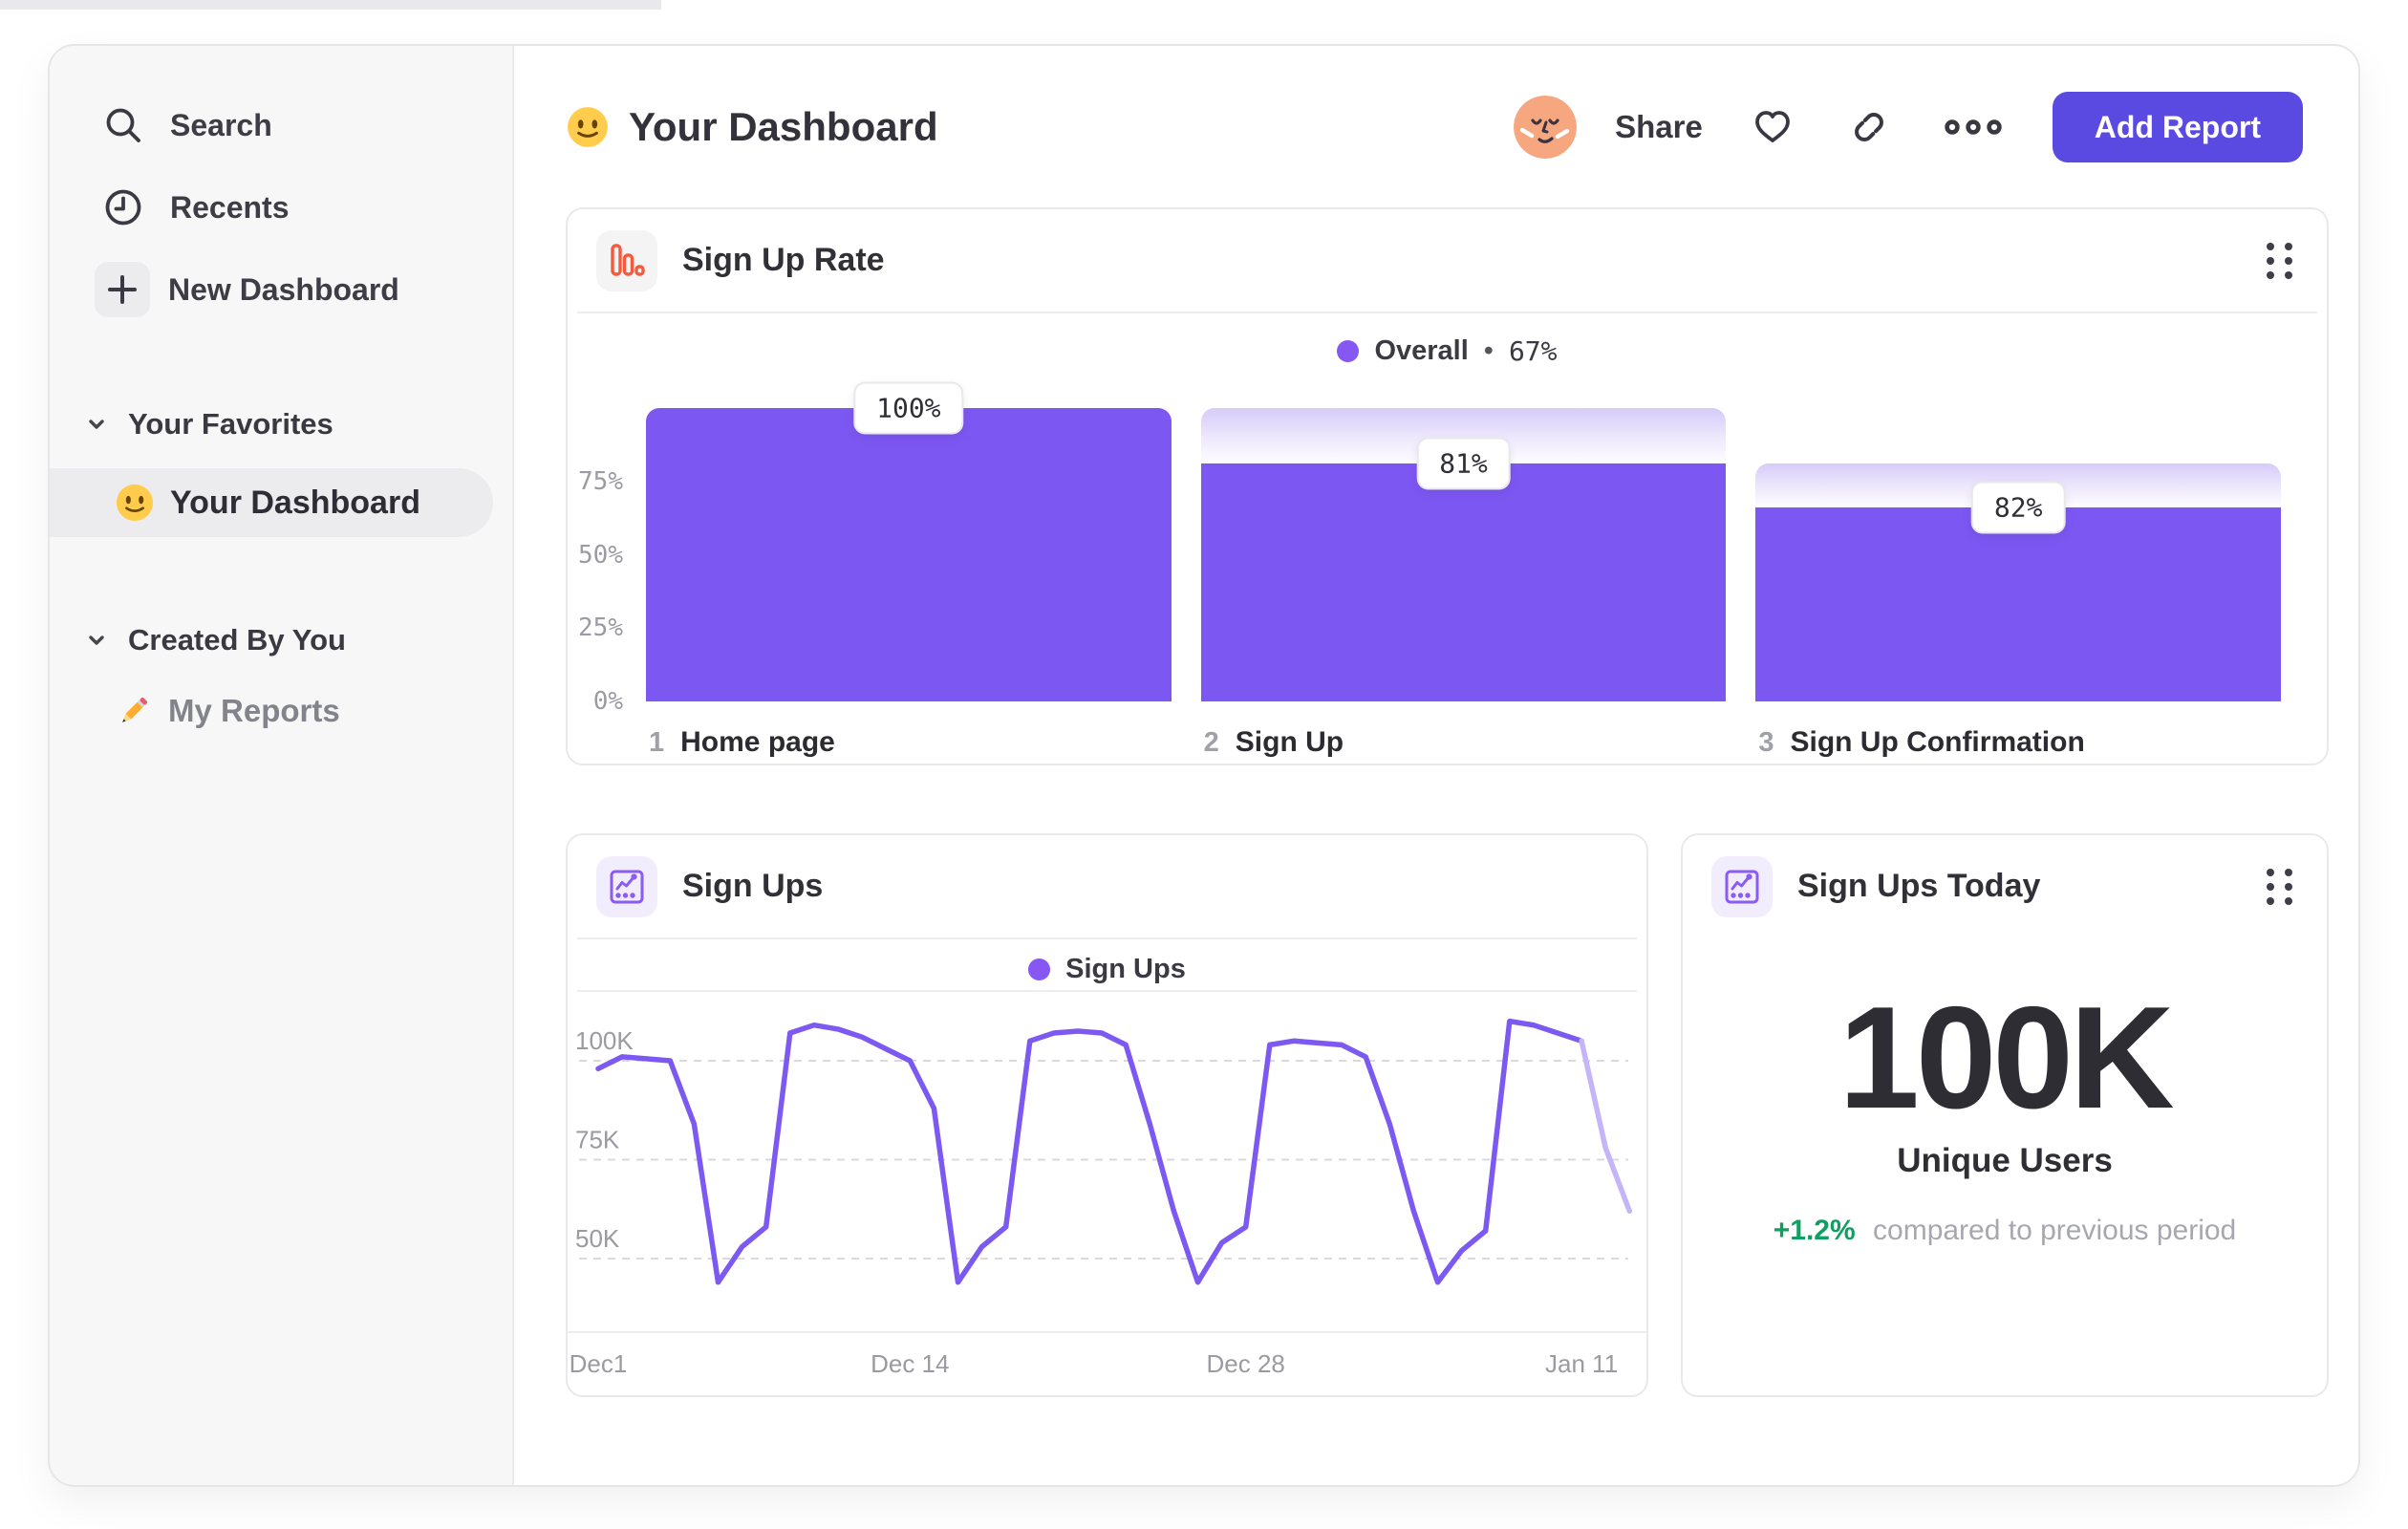  Describe the element at coordinates (2006, 1058) in the screenshot. I see `big-number-value: 100K` at that location.